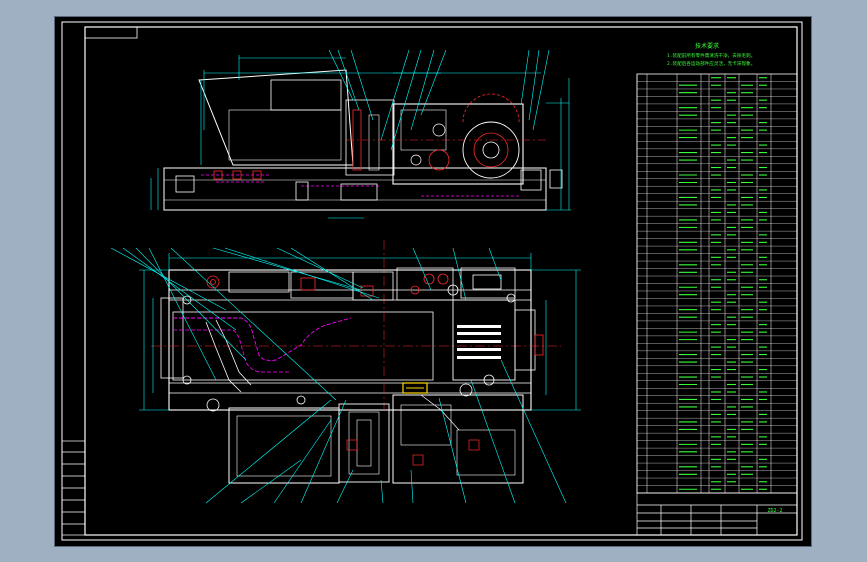 Image resolution: width=867 pixels, height=562 pixels. Describe the element at coordinates (707, 46) in the screenshot. I see `notes-title: 技术要求` at that location.